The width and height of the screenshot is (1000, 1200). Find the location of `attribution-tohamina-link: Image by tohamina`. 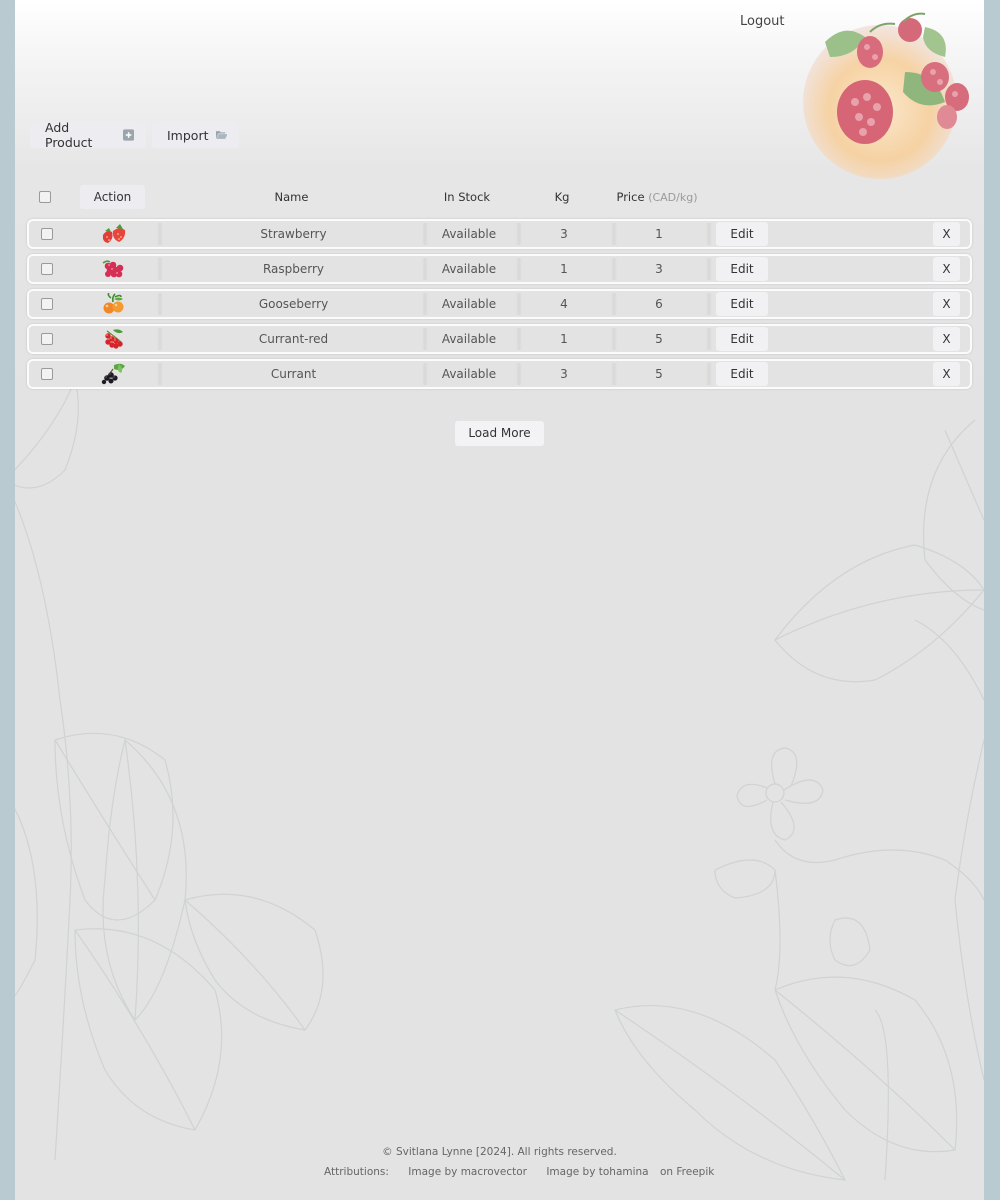

attribution-tohamina-link: Image by tohamina is located at coordinates (597, 1172).